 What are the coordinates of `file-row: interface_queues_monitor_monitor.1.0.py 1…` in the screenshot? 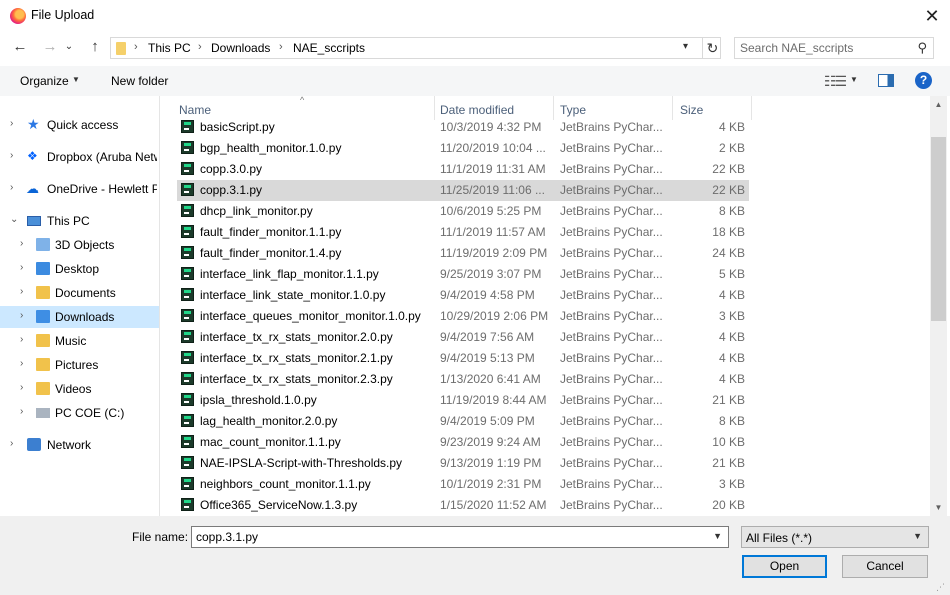 It's located at (463, 316).